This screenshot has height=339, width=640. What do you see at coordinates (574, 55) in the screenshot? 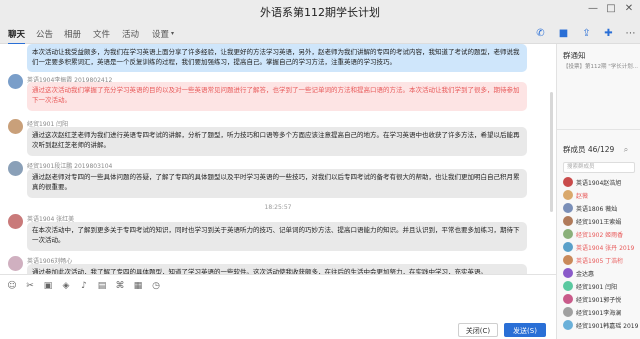
I see `notice-title: 群通知` at bounding box center [574, 55].